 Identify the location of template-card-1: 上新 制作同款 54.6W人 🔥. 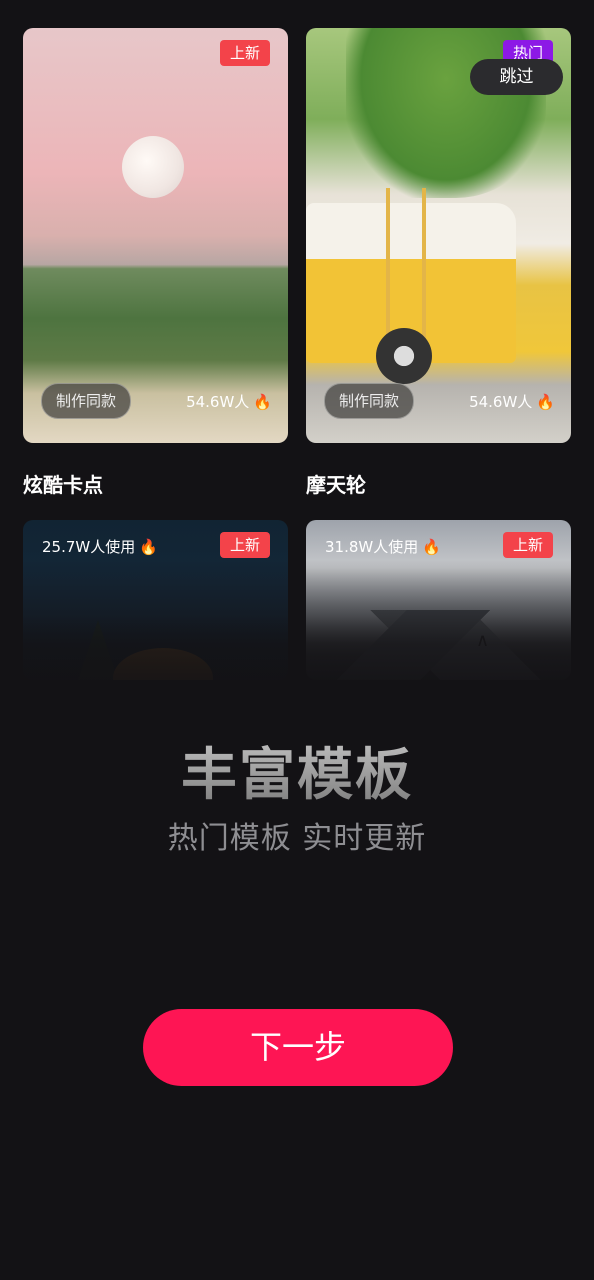
(155, 235).